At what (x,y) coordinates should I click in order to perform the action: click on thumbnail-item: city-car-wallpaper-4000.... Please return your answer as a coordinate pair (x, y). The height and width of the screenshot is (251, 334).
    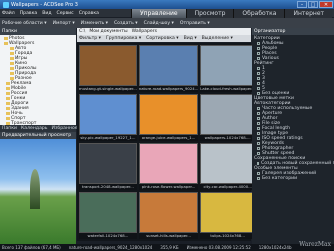
    Looking at the image, I should click on (227, 166).